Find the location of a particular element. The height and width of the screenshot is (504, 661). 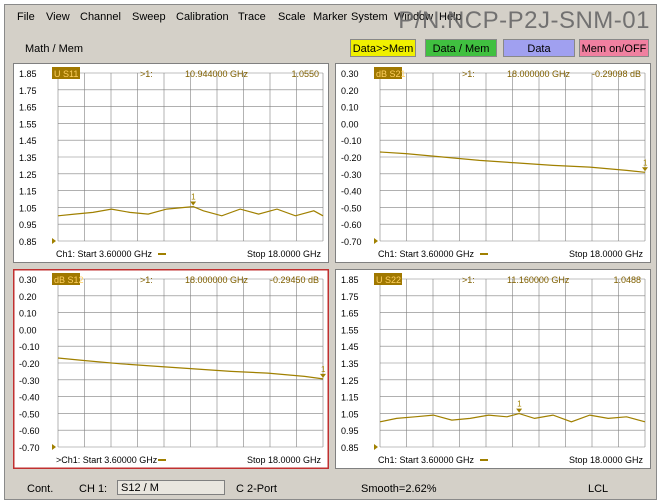

math-mem-label: Math / Mem is located at coordinates (54, 49).